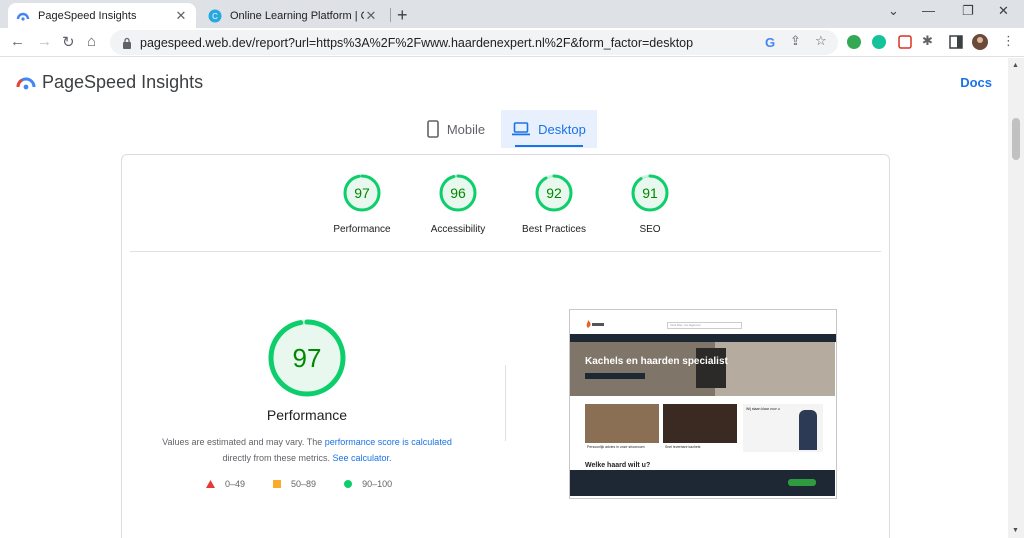 Image resolution: width=1024 pixels, height=538 pixels. I want to click on disclaimer-text: directly from these metrics., so click(276, 458).